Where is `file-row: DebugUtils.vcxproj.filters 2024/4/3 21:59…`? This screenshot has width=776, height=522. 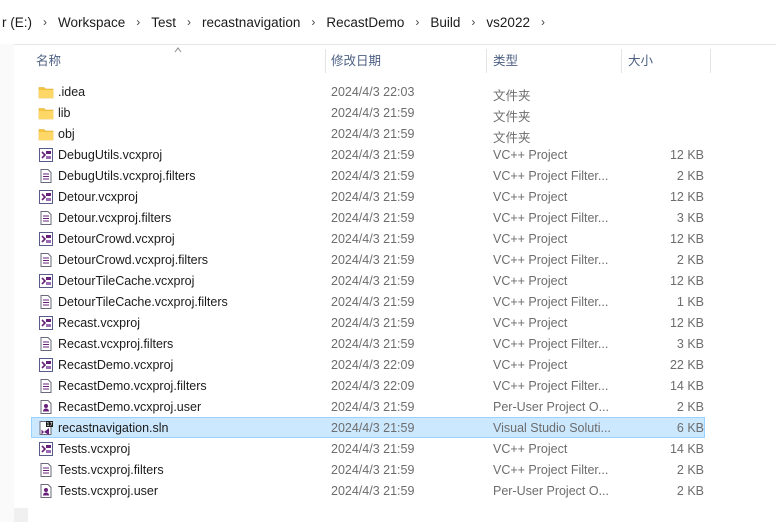
file-row: DebugUtils.vcxproj.filters 2024/4/3 21:59… is located at coordinates (368, 175).